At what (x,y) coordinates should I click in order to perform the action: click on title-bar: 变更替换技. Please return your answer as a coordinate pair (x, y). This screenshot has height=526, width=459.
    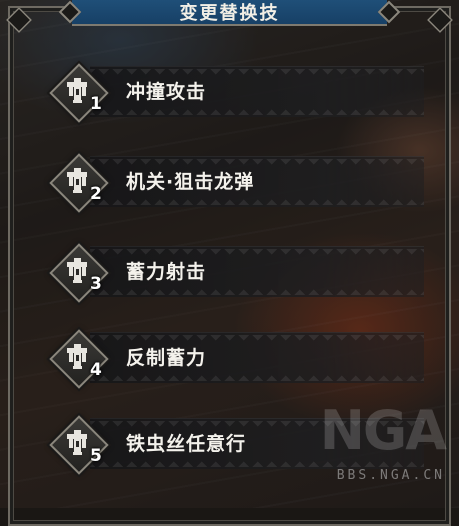
    Looking at the image, I should click on (229, 13).